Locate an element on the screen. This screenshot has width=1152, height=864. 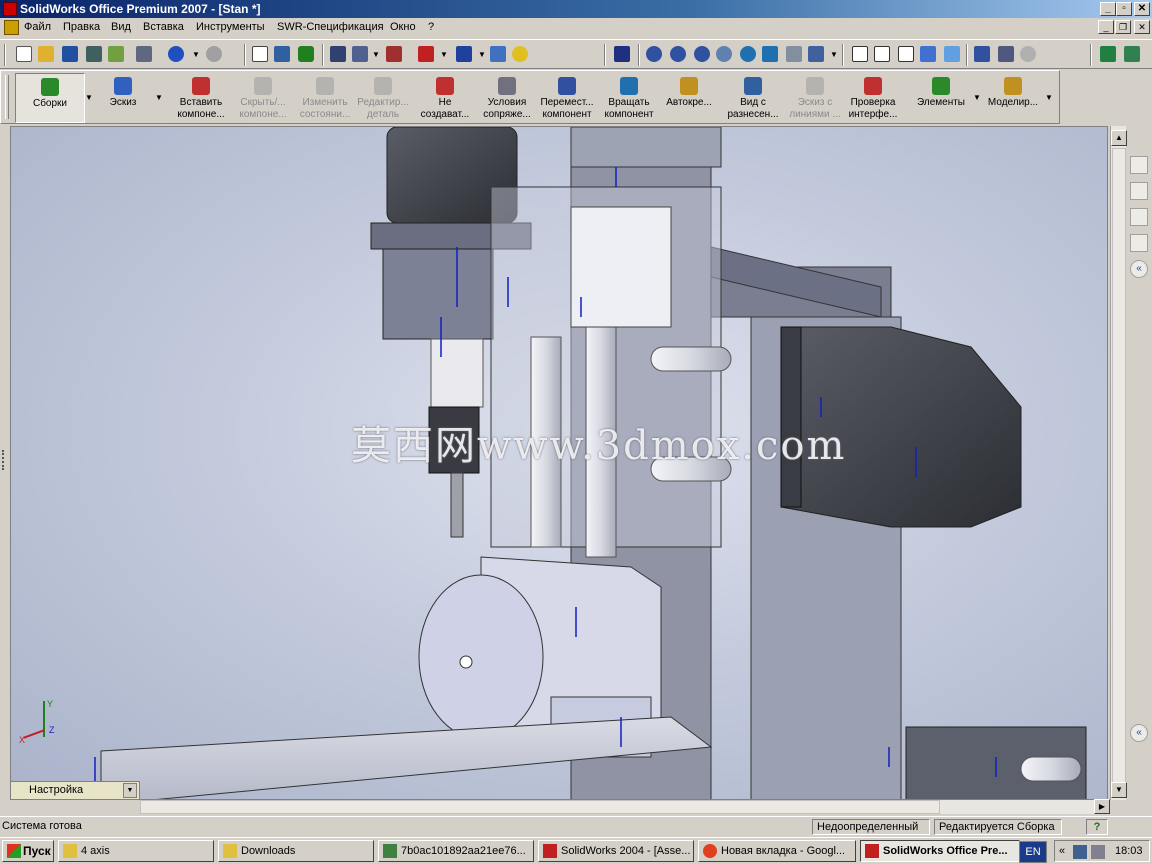
cmd-button-8: Перемест... компонент is located at coordinates (567, 98).